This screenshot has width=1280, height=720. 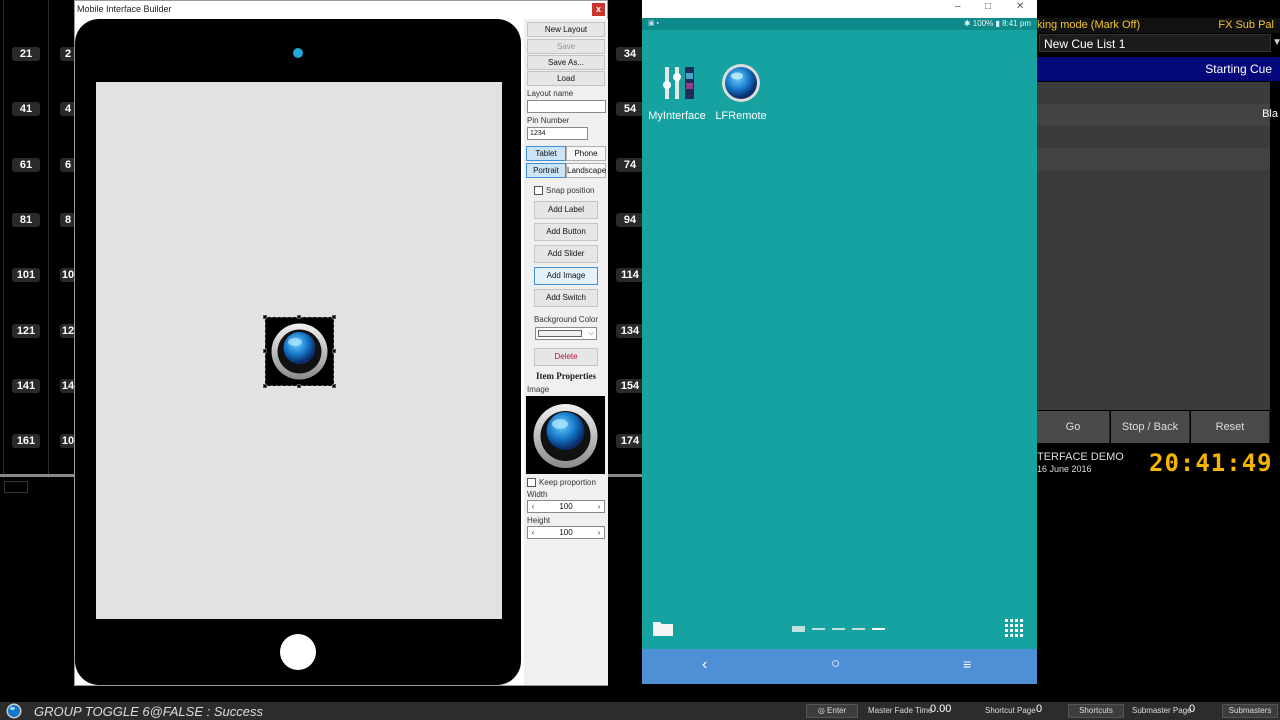 What do you see at coordinates (26, 386) in the screenshot?
I see `grid-cell-label: 141` at bounding box center [26, 386].